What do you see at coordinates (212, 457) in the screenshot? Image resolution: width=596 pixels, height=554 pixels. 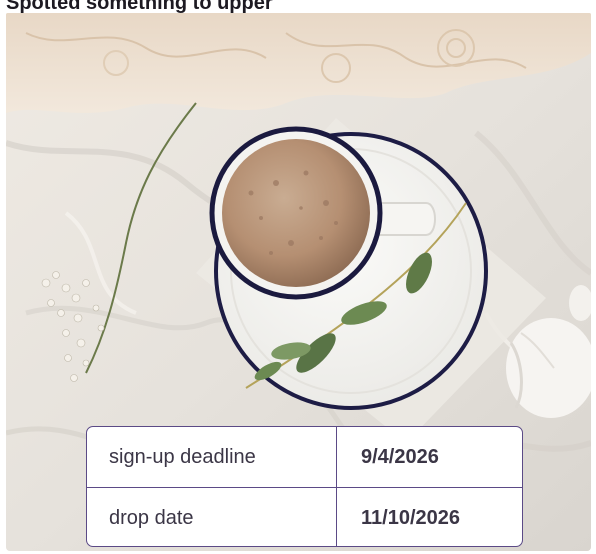 I see `signup-deadline-label: sign-up deadline` at bounding box center [212, 457].